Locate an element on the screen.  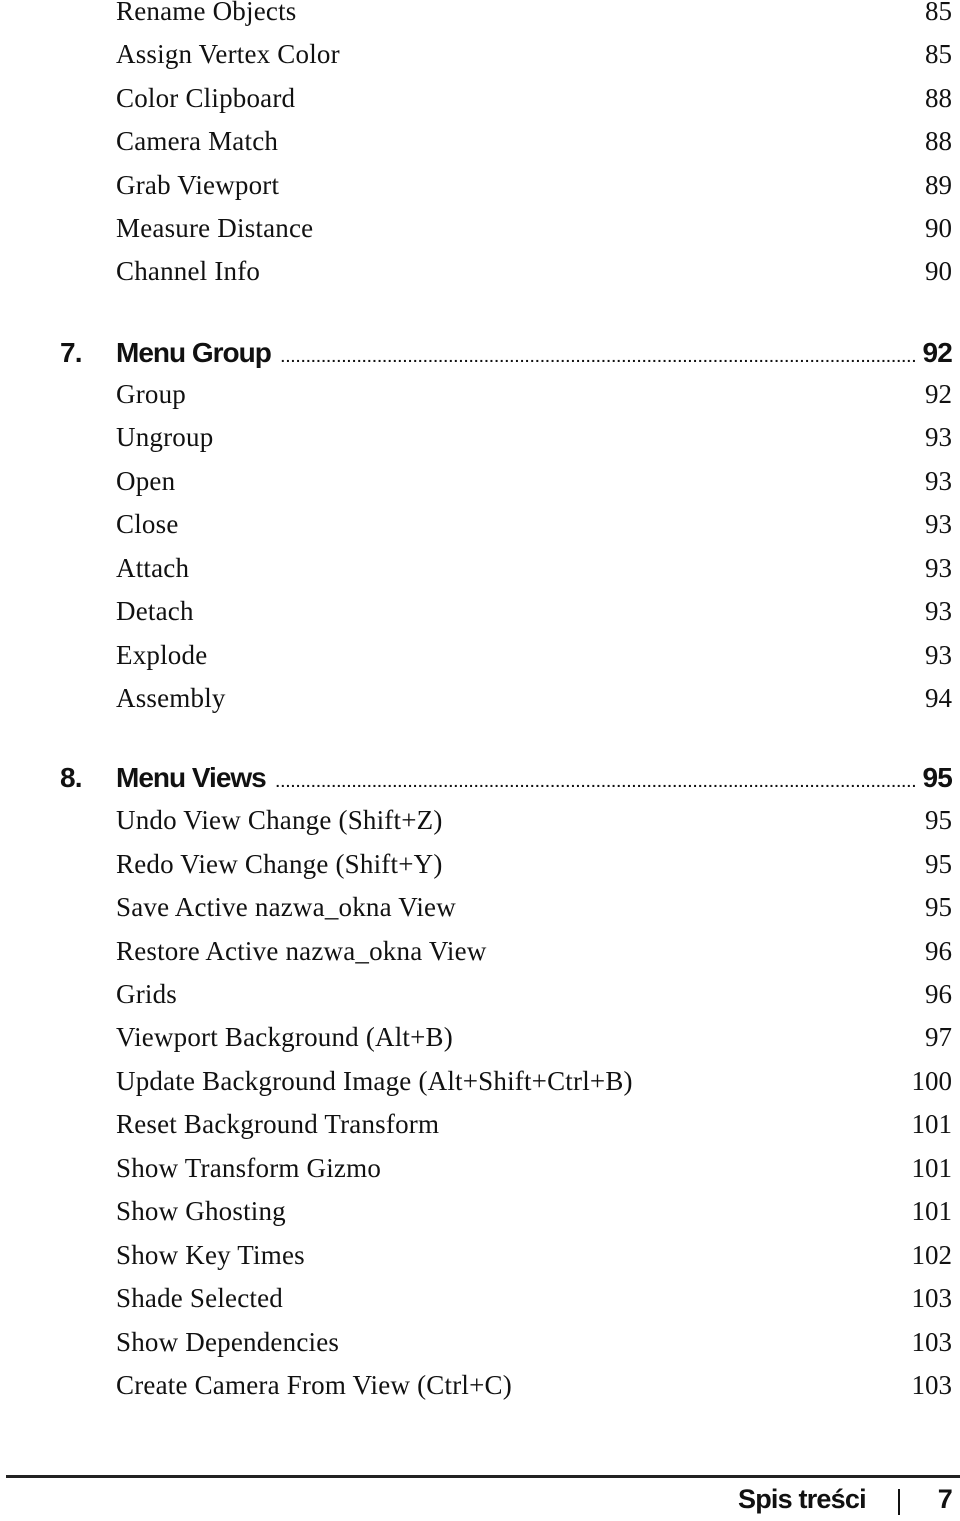
chapter-page: 92 is located at coordinates (937, 352).